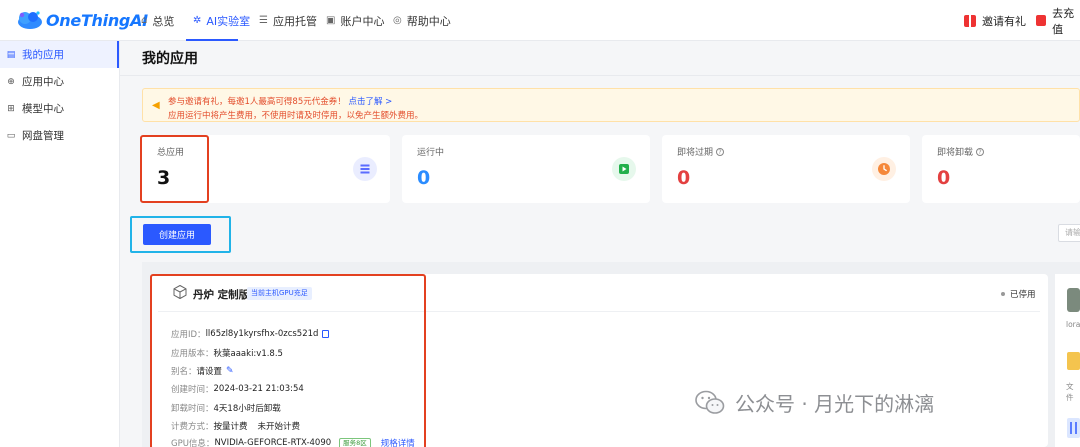 Image resolution: width=1080 pixels, height=447 pixels. Describe the element at coordinates (1003, 294) in the screenshot. I see `status-dot-icon` at that location.